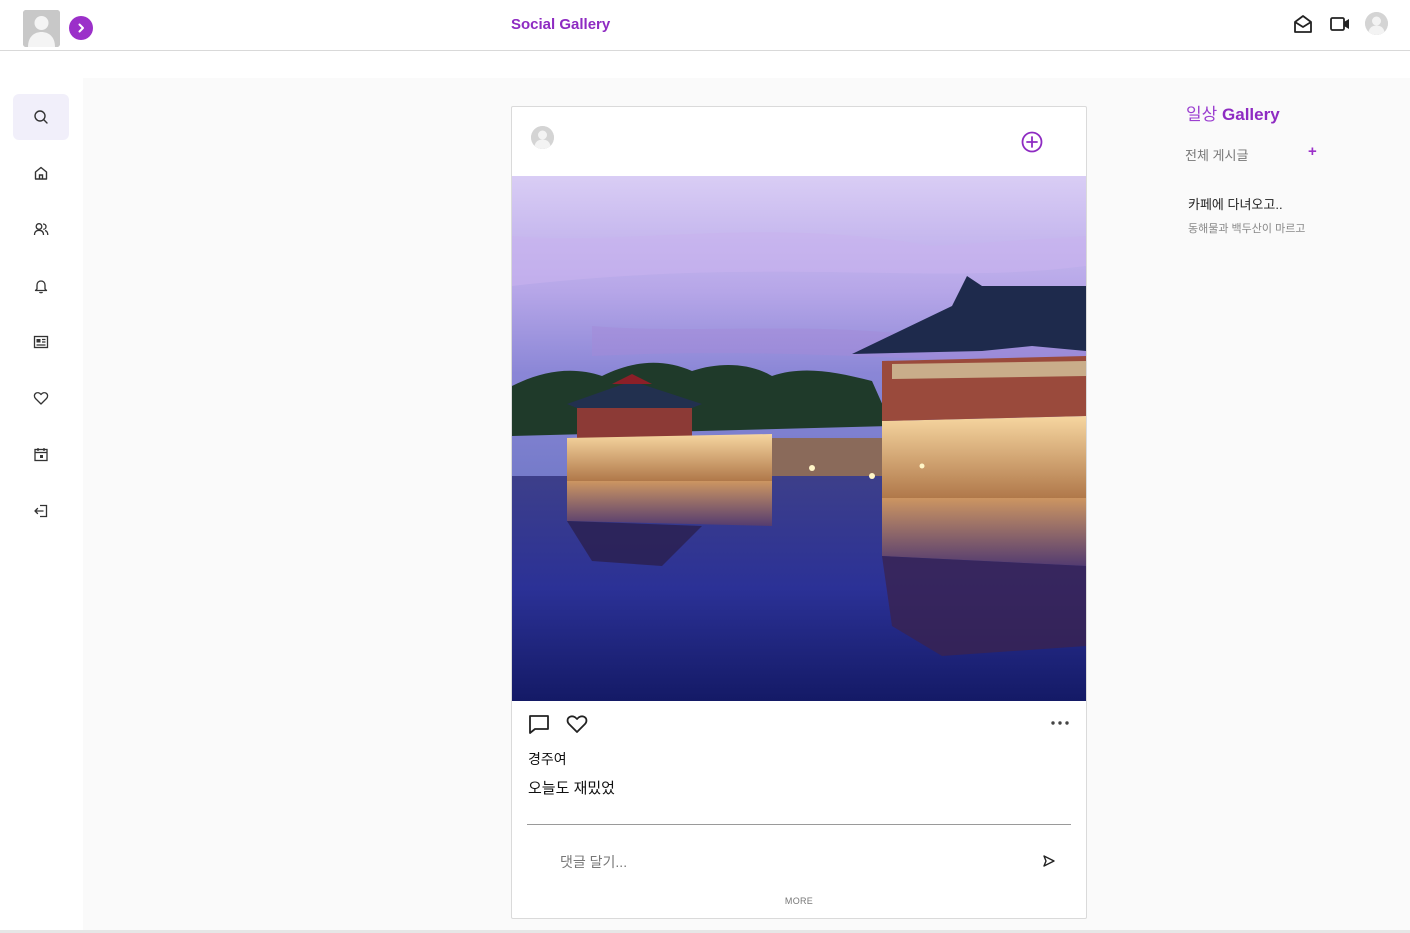 This screenshot has width=1410, height=933. I want to click on app-title: Social Gallery, so click(560, 24).